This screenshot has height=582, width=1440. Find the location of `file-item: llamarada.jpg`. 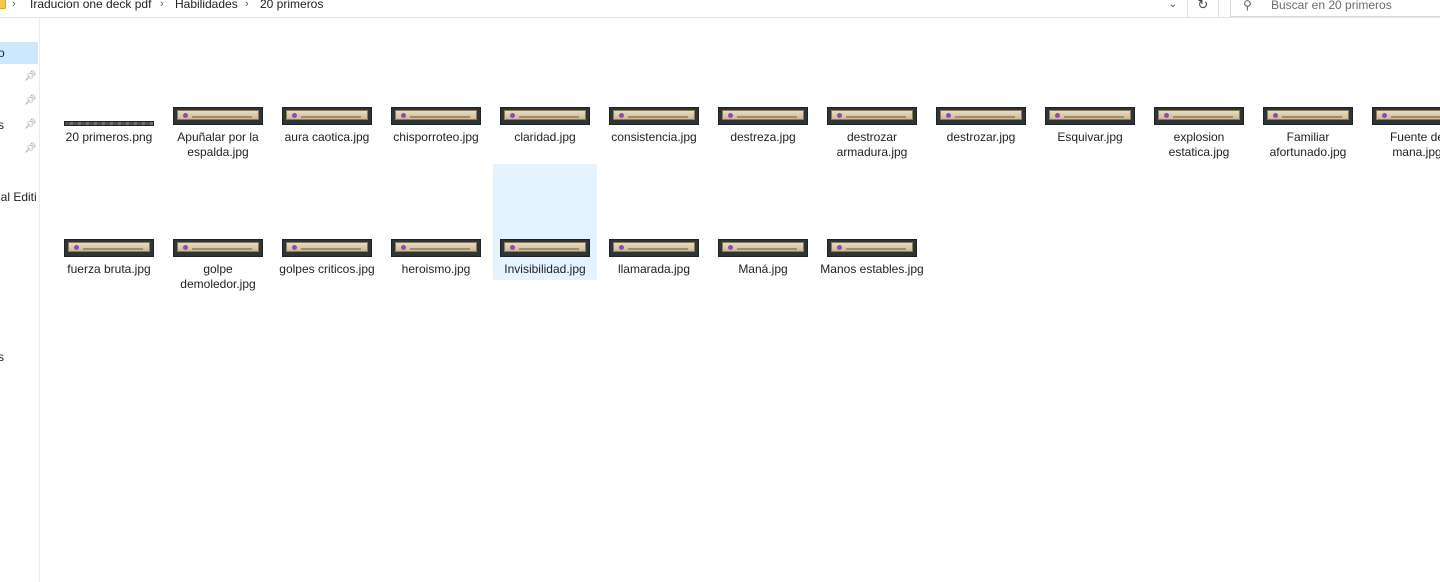

file-item: llamarada.jpg is located at coordinates (654, 222).